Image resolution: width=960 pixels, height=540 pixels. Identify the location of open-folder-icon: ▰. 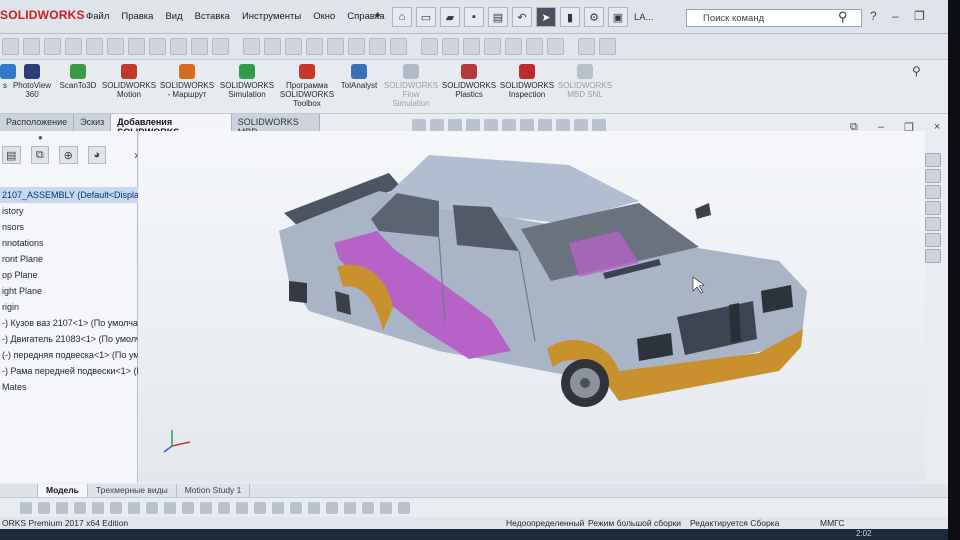
(450, 17).